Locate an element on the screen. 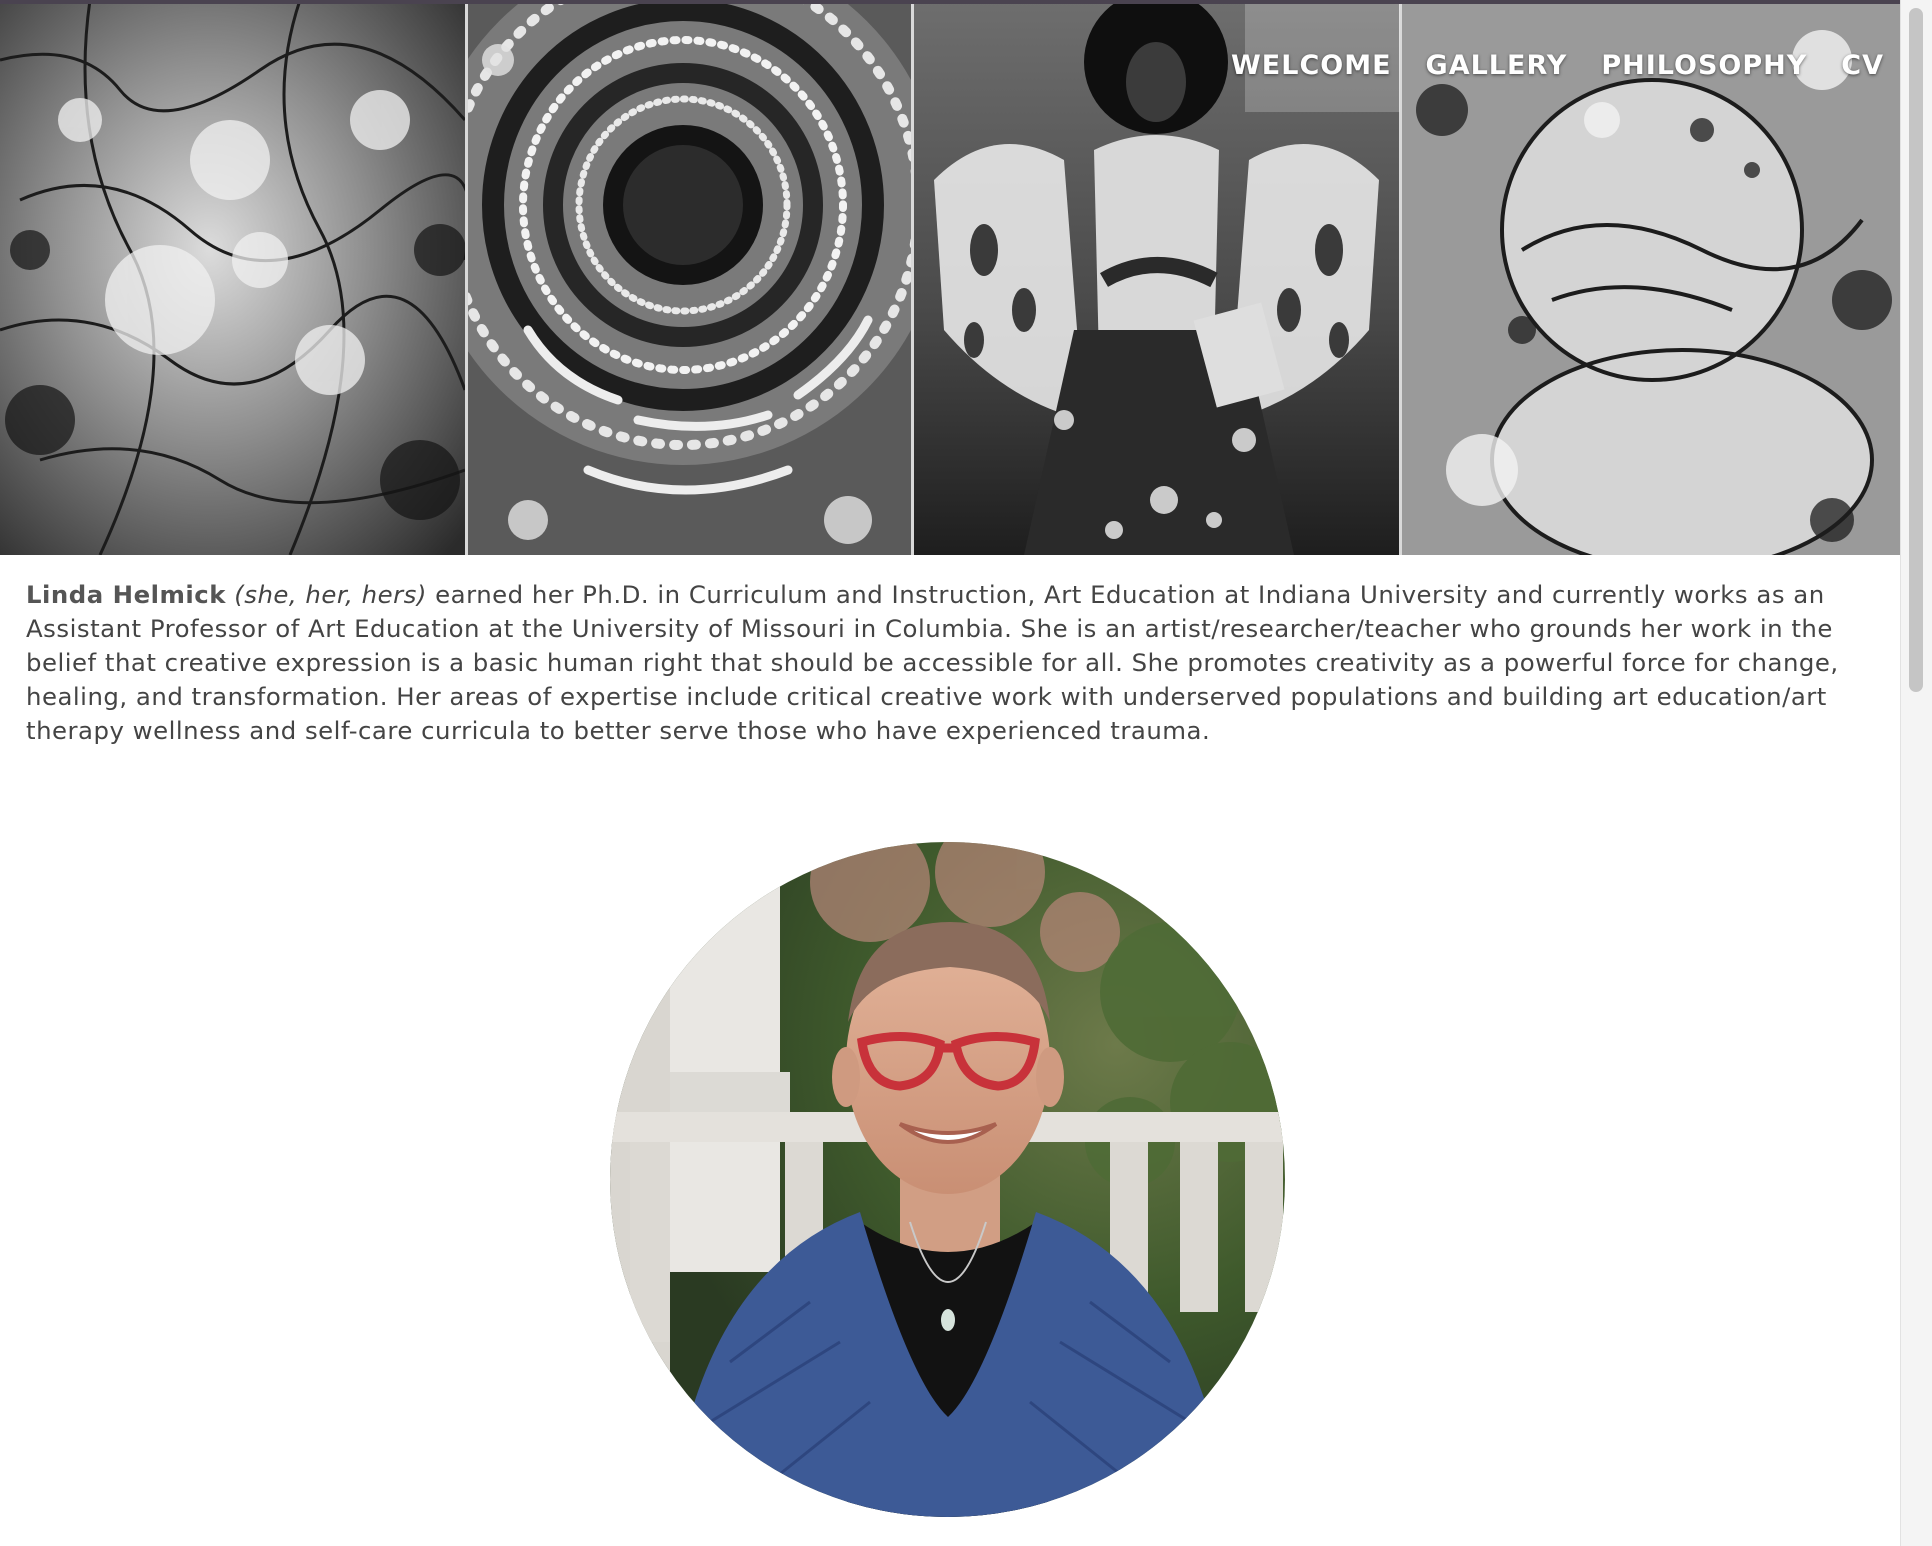 The width and height of the screenshot is (1932, 1546). bio-pronouns: (she, her, hers) is located at coordinates (330, 594).